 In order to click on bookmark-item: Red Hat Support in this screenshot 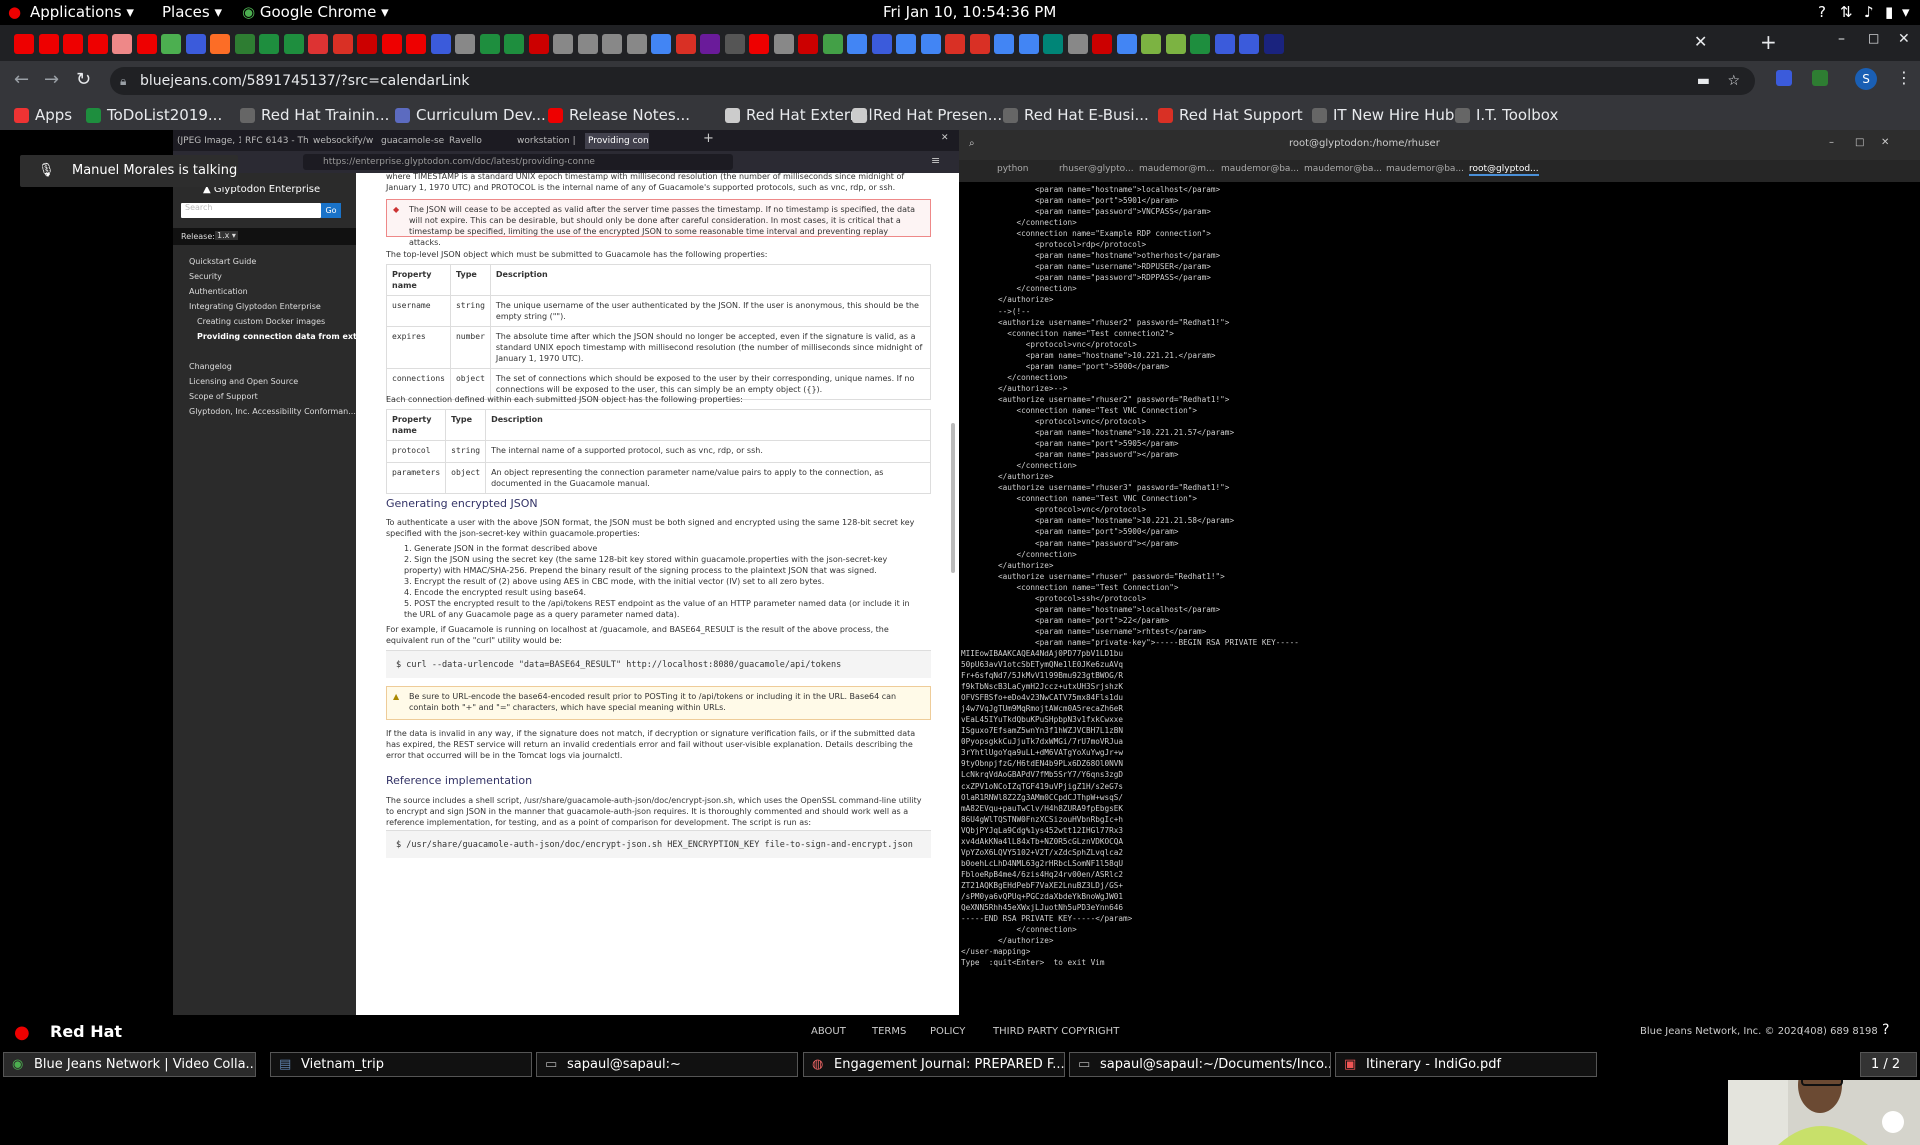, I will do `click(1230, 115)`.